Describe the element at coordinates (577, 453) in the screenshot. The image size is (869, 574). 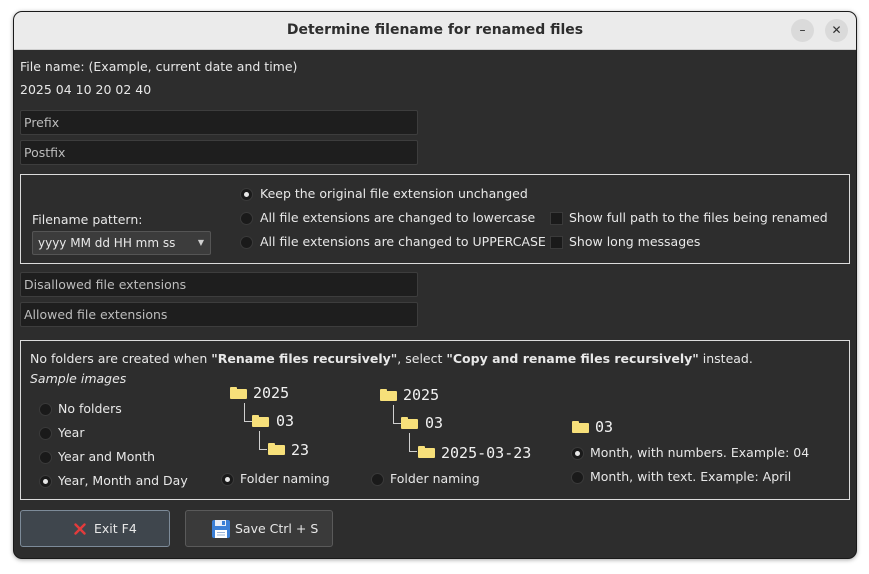
I see `radio-month-numbers` at that location.